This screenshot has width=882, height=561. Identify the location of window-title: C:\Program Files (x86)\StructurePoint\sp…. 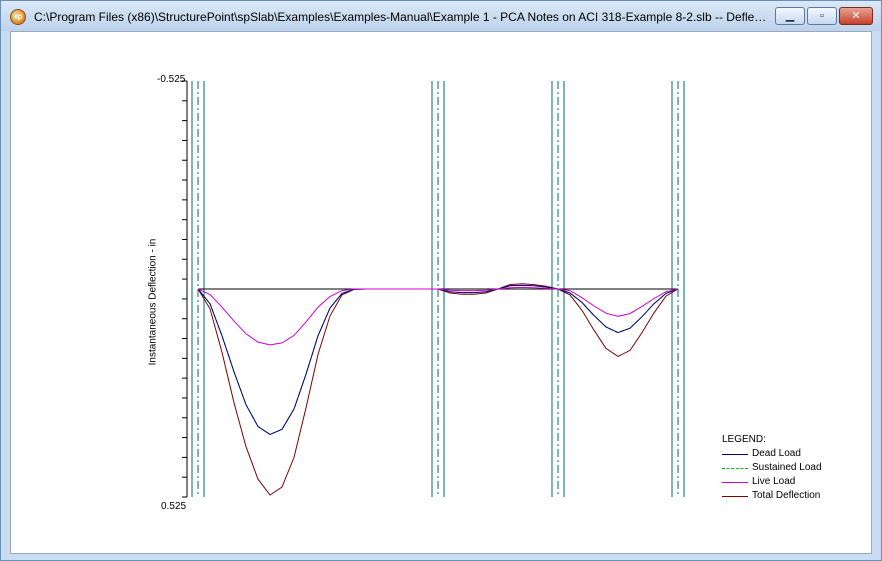
(401, 17).